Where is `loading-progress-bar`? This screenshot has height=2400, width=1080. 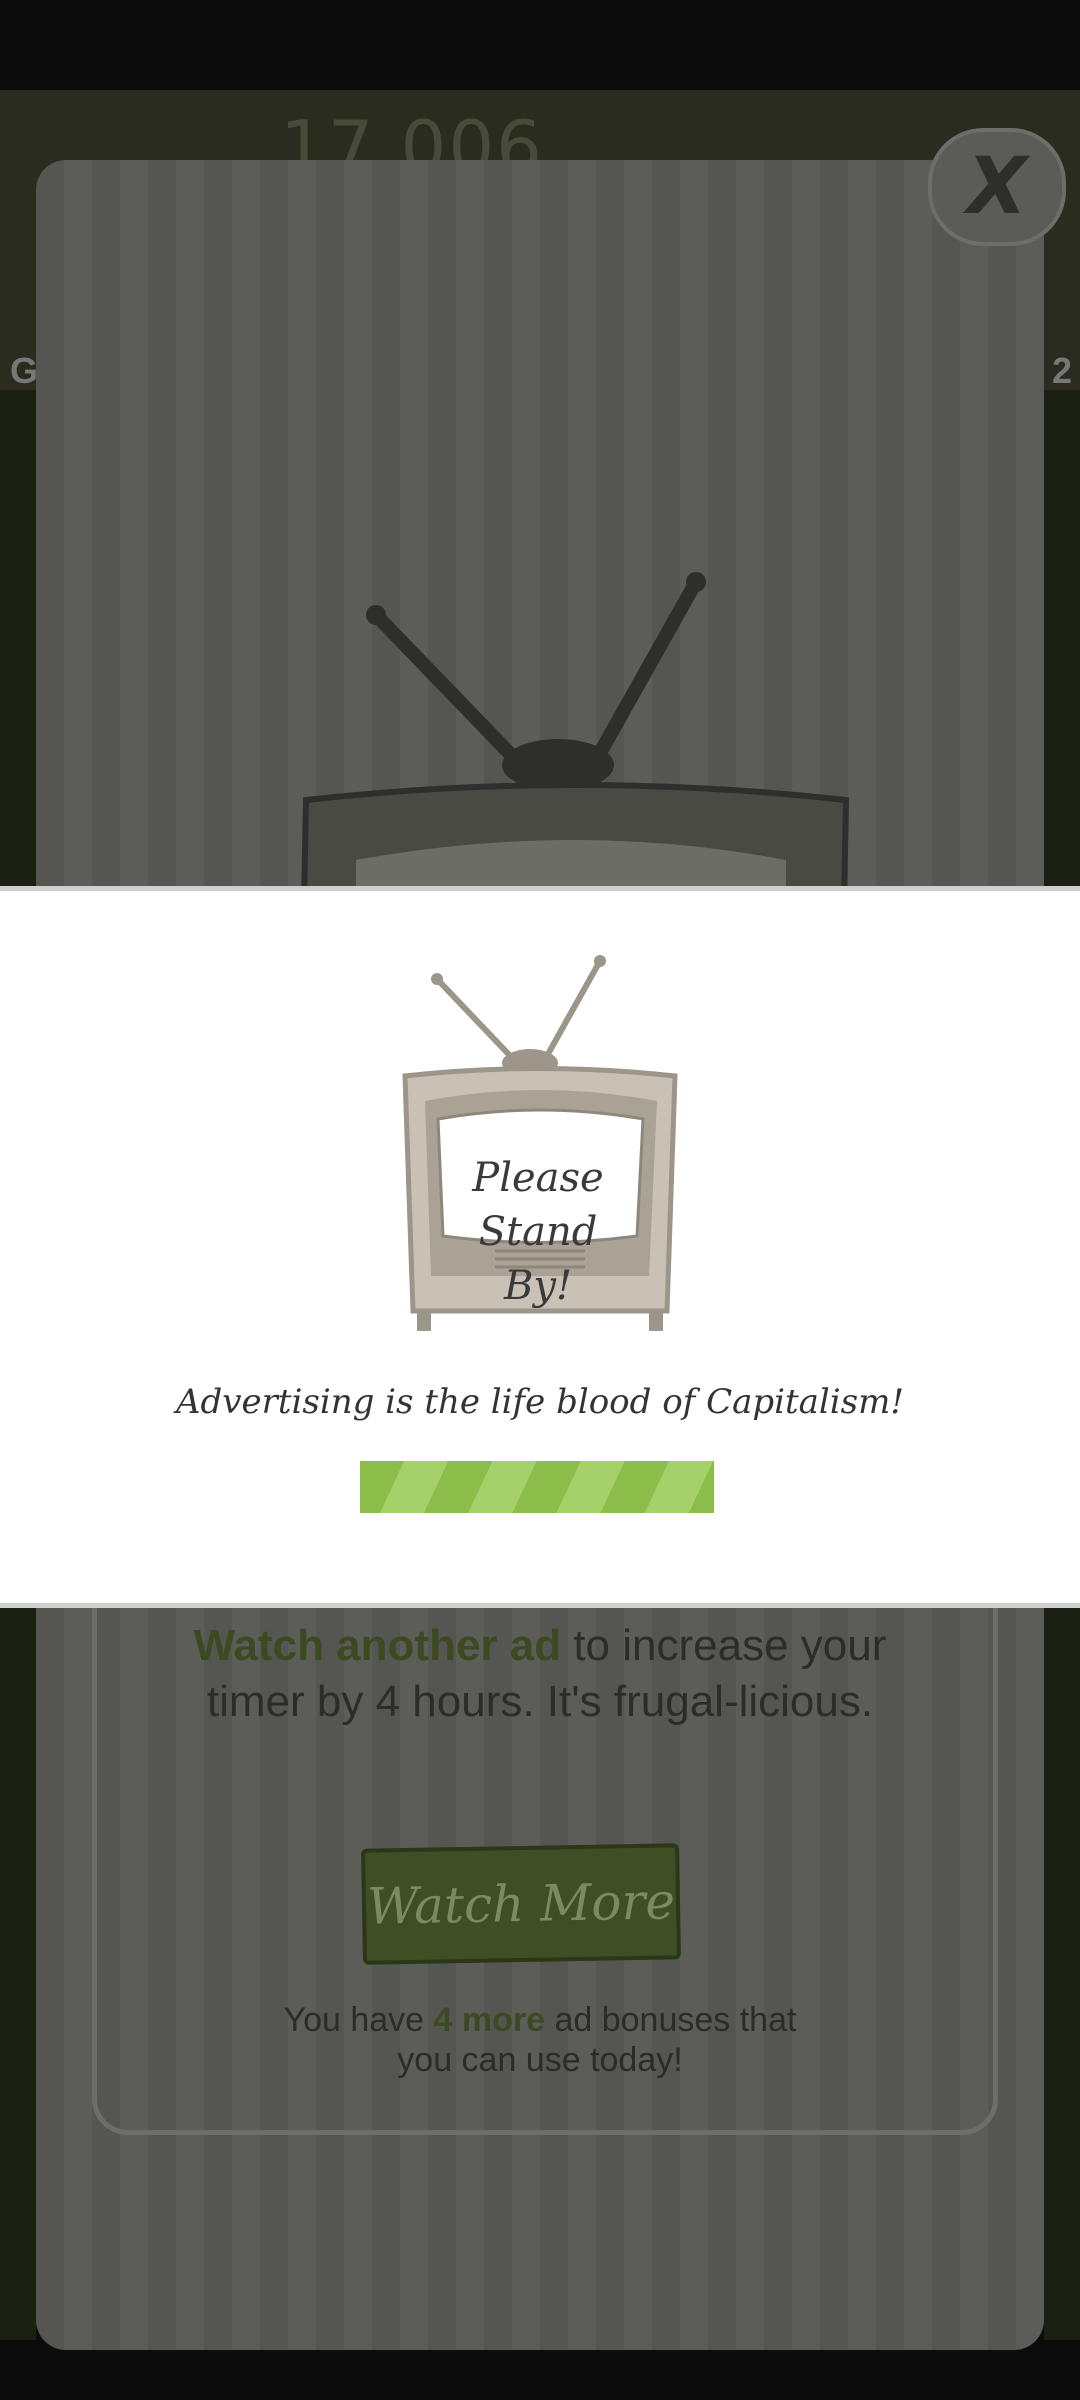 loading-progress-bar is located at coordinates (537, 1487).